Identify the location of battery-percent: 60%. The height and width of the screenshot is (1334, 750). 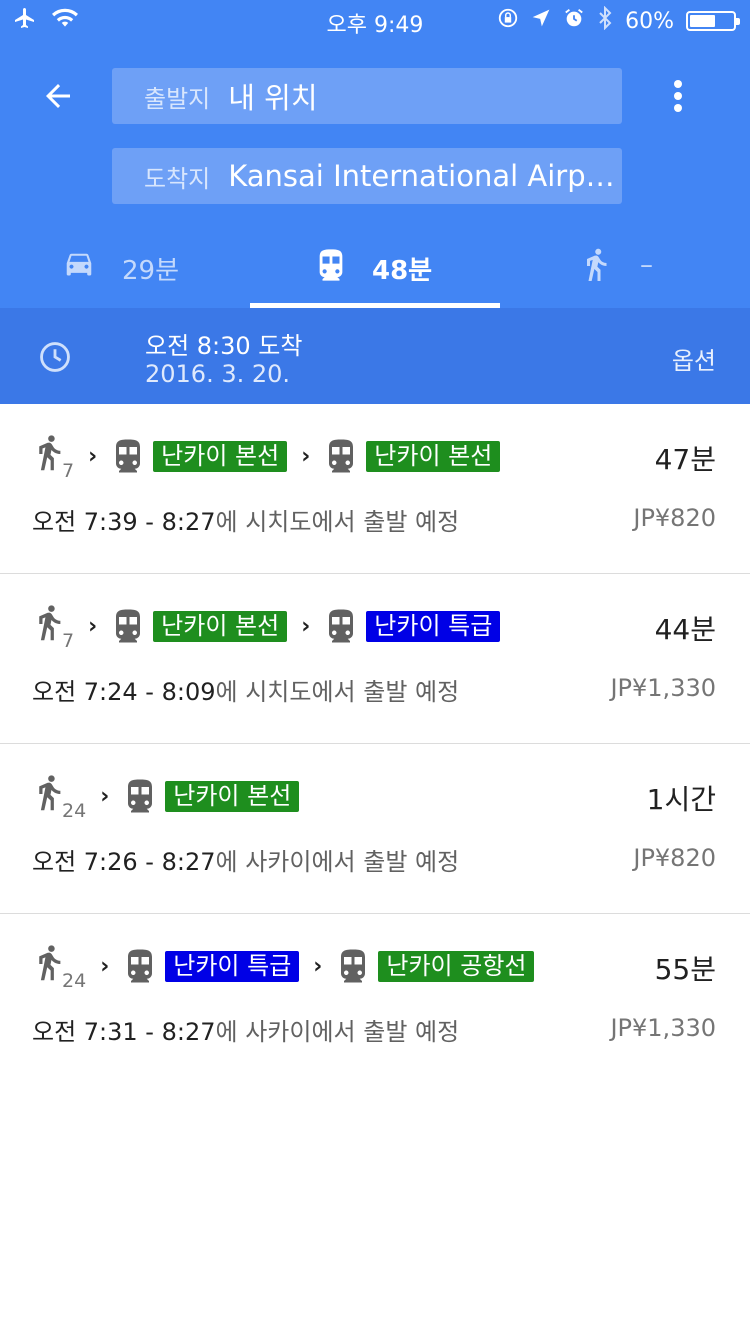
(649, 21).